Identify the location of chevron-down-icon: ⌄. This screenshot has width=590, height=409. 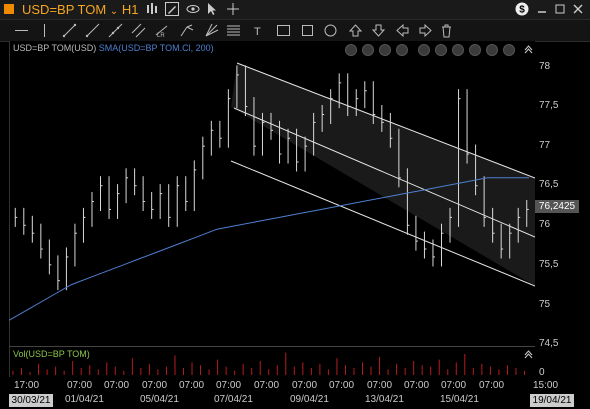
(114, 11).